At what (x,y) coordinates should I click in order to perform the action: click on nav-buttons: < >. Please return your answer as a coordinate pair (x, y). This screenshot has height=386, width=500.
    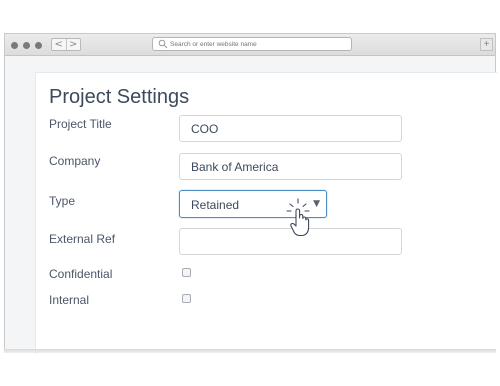
    Looking at the image, I should click on (66, 44).